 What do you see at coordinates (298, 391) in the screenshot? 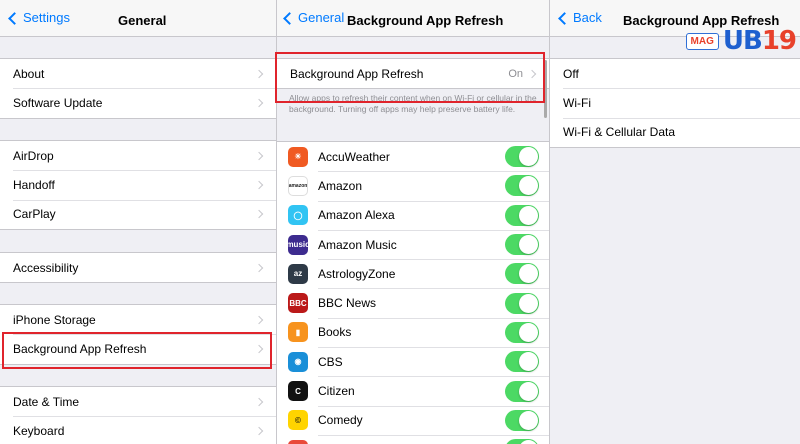
I see `citizen-icon: C` at bounding box center [298, 391].